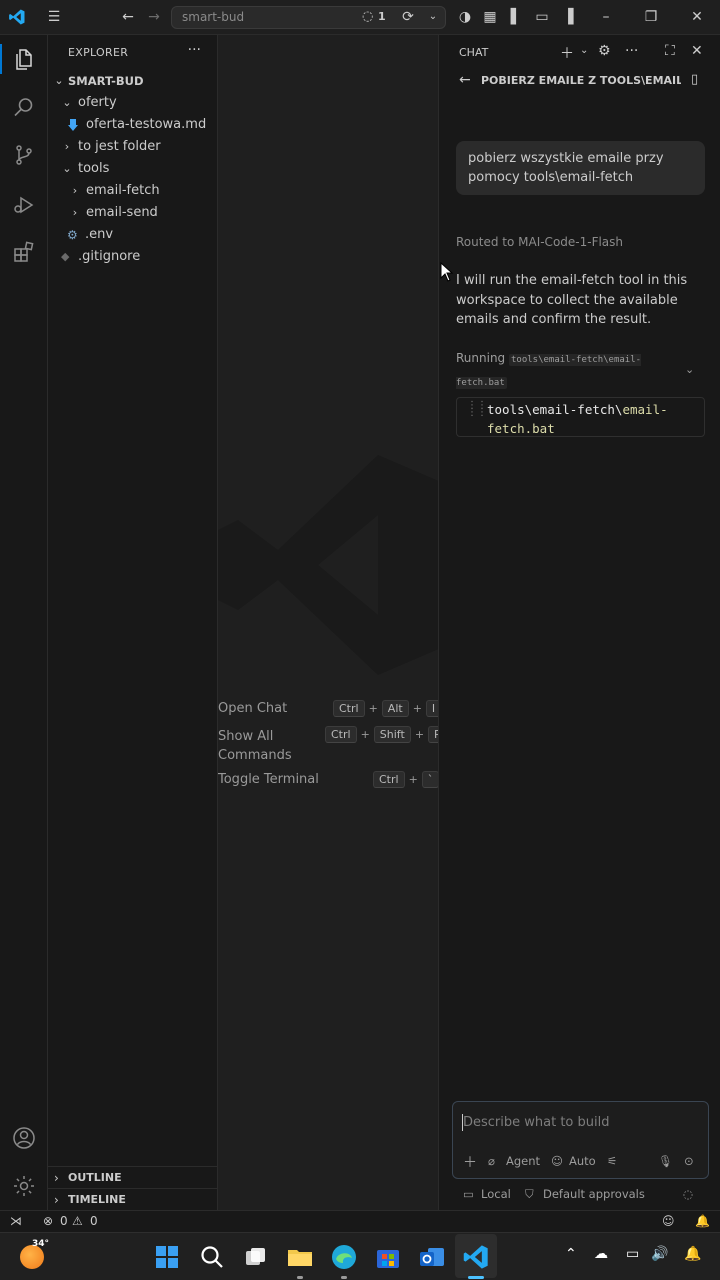 Image resolution: width=720 pixels, height=1280 pixels. What do you see at coordinates (523, 1161) in the screenshot?
I see `agent-mode-label: Agent` at bounding box center [523, 1161].